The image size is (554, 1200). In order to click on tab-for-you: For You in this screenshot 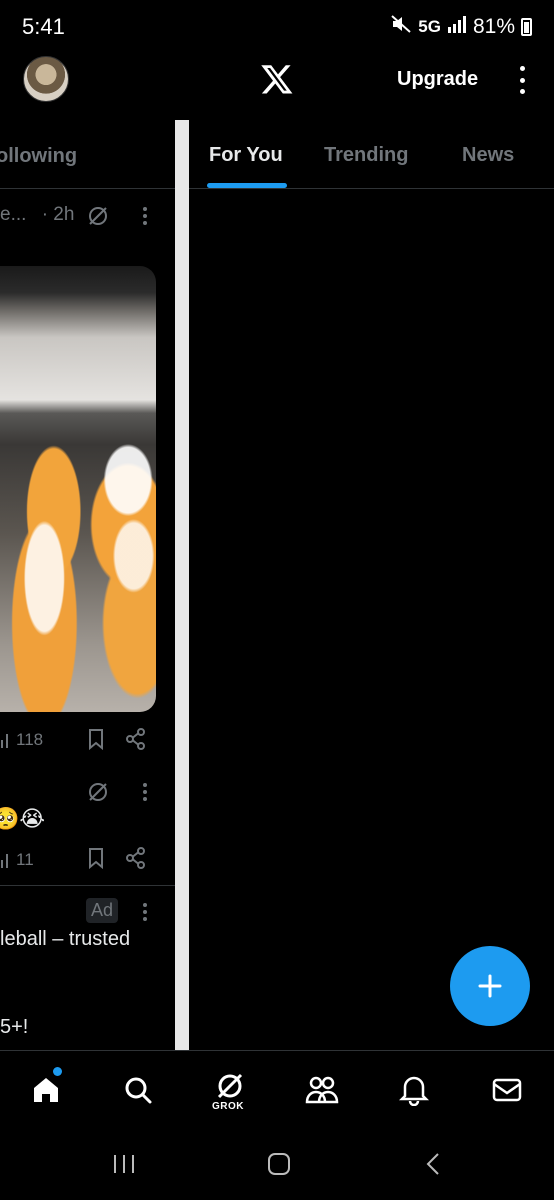, I will do `click(246, 155)`.